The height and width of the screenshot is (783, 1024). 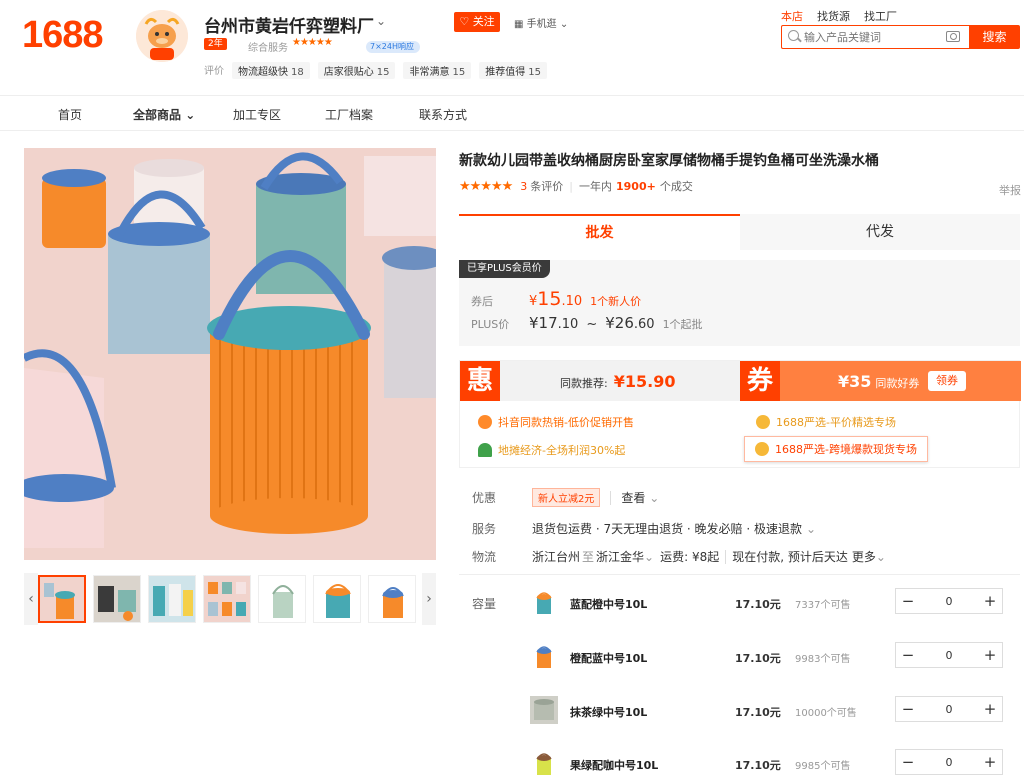 I want to click on sku-name: 果绿配咖中号10L, so click(x=614, y=765).